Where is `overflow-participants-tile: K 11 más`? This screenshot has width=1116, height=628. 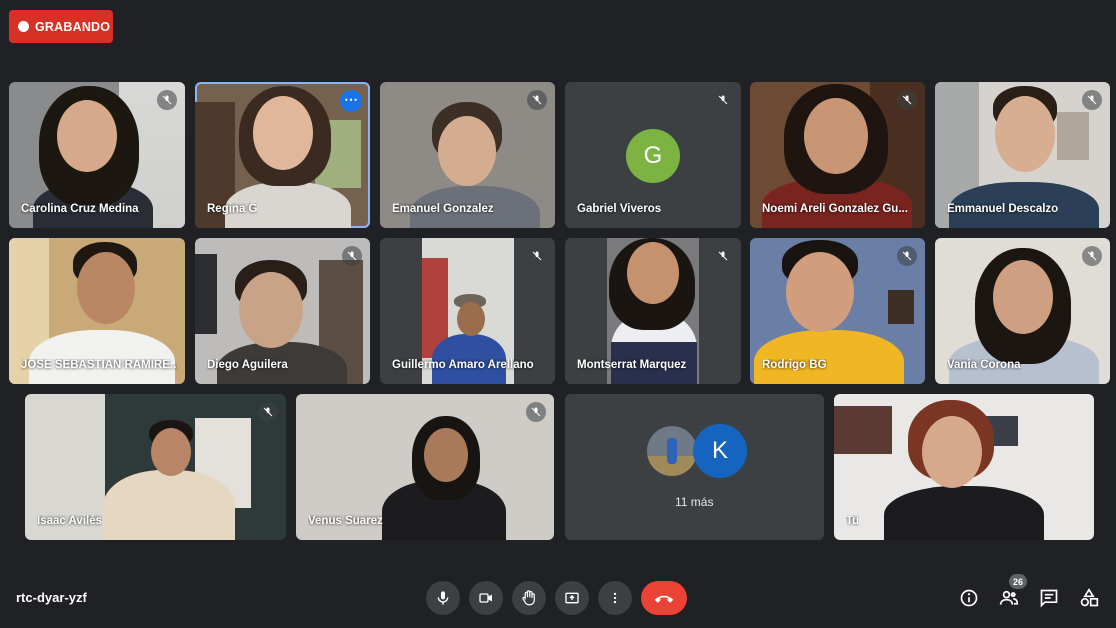
overflow-participants-tile: K 11 más is located at coordinates (694, 467).